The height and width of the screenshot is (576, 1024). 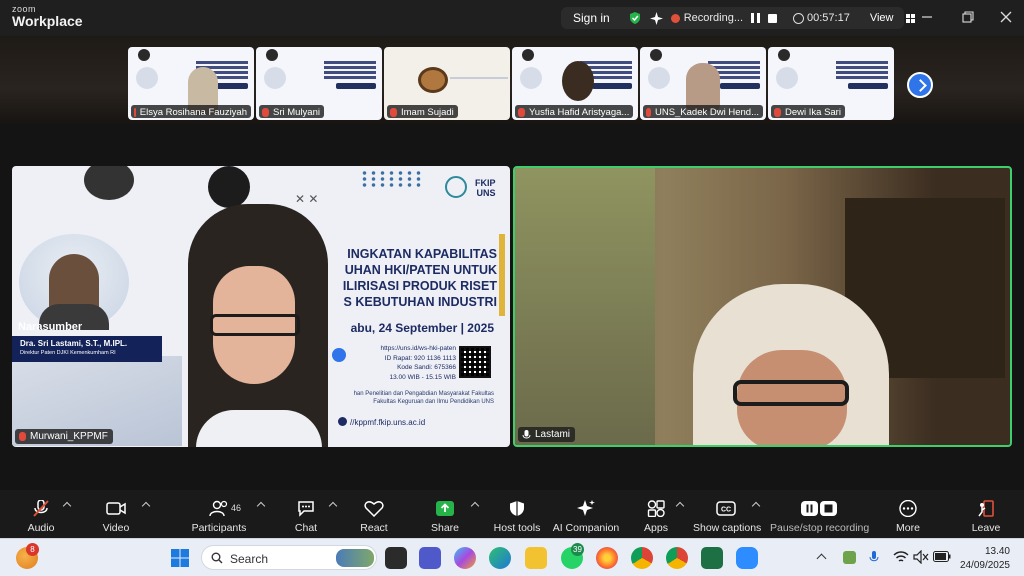 What do you see at coordinates (333, 506) in the screenshot?
I see `chat-options-chevron-icon` at bounding box center [333, 506].